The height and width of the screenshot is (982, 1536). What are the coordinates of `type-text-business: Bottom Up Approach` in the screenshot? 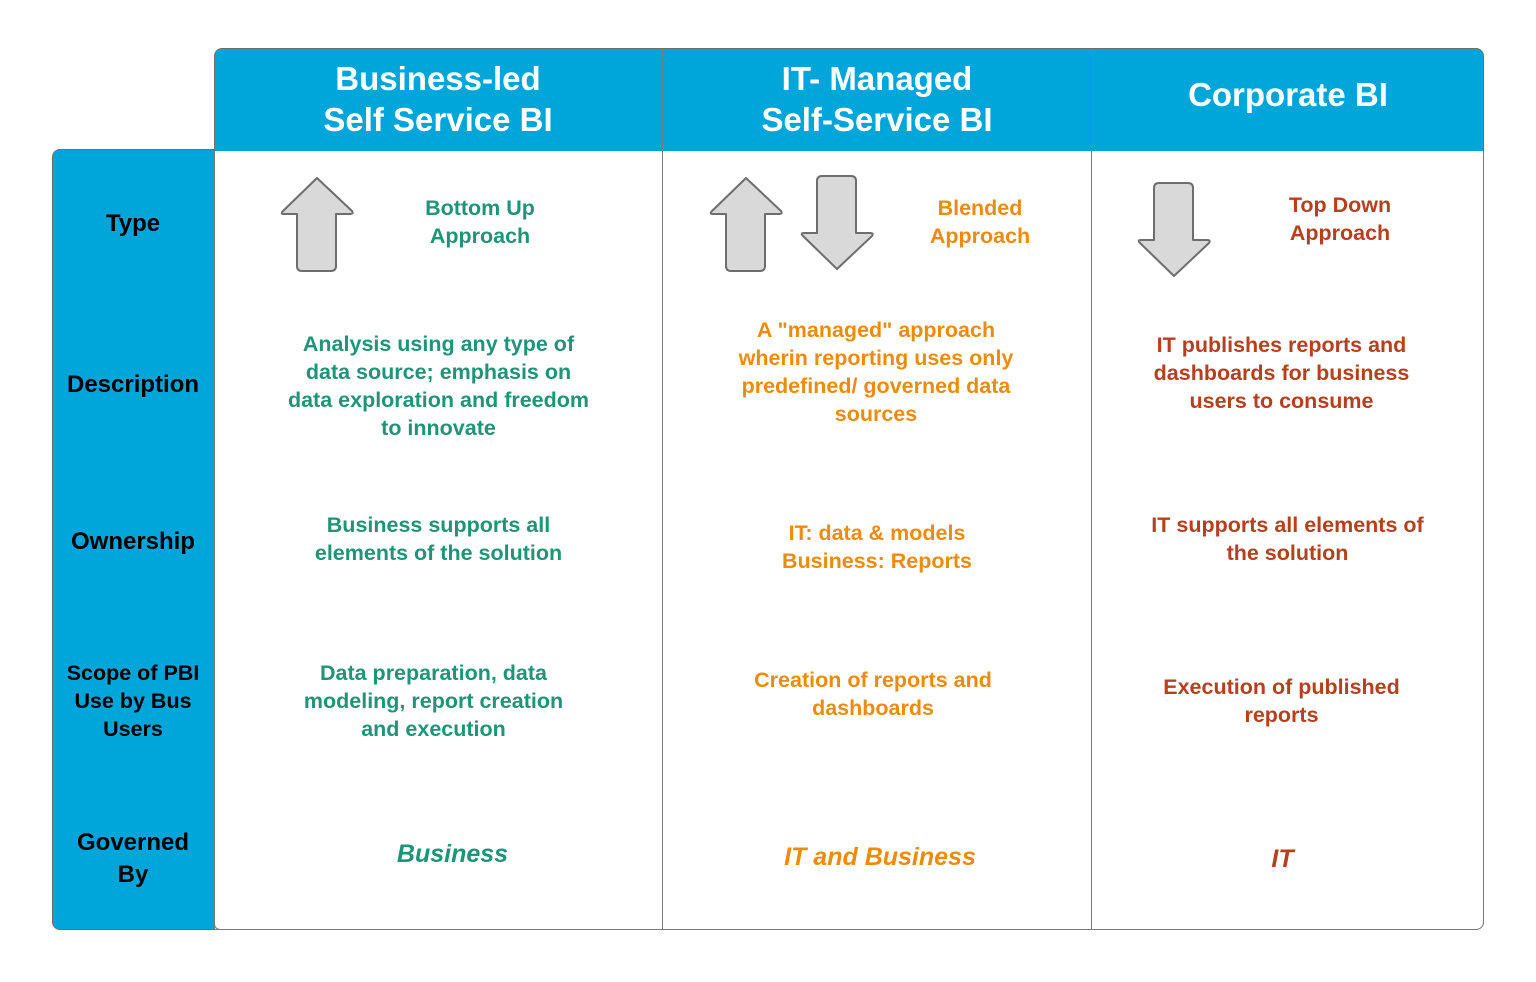 It's located at (480, 222).